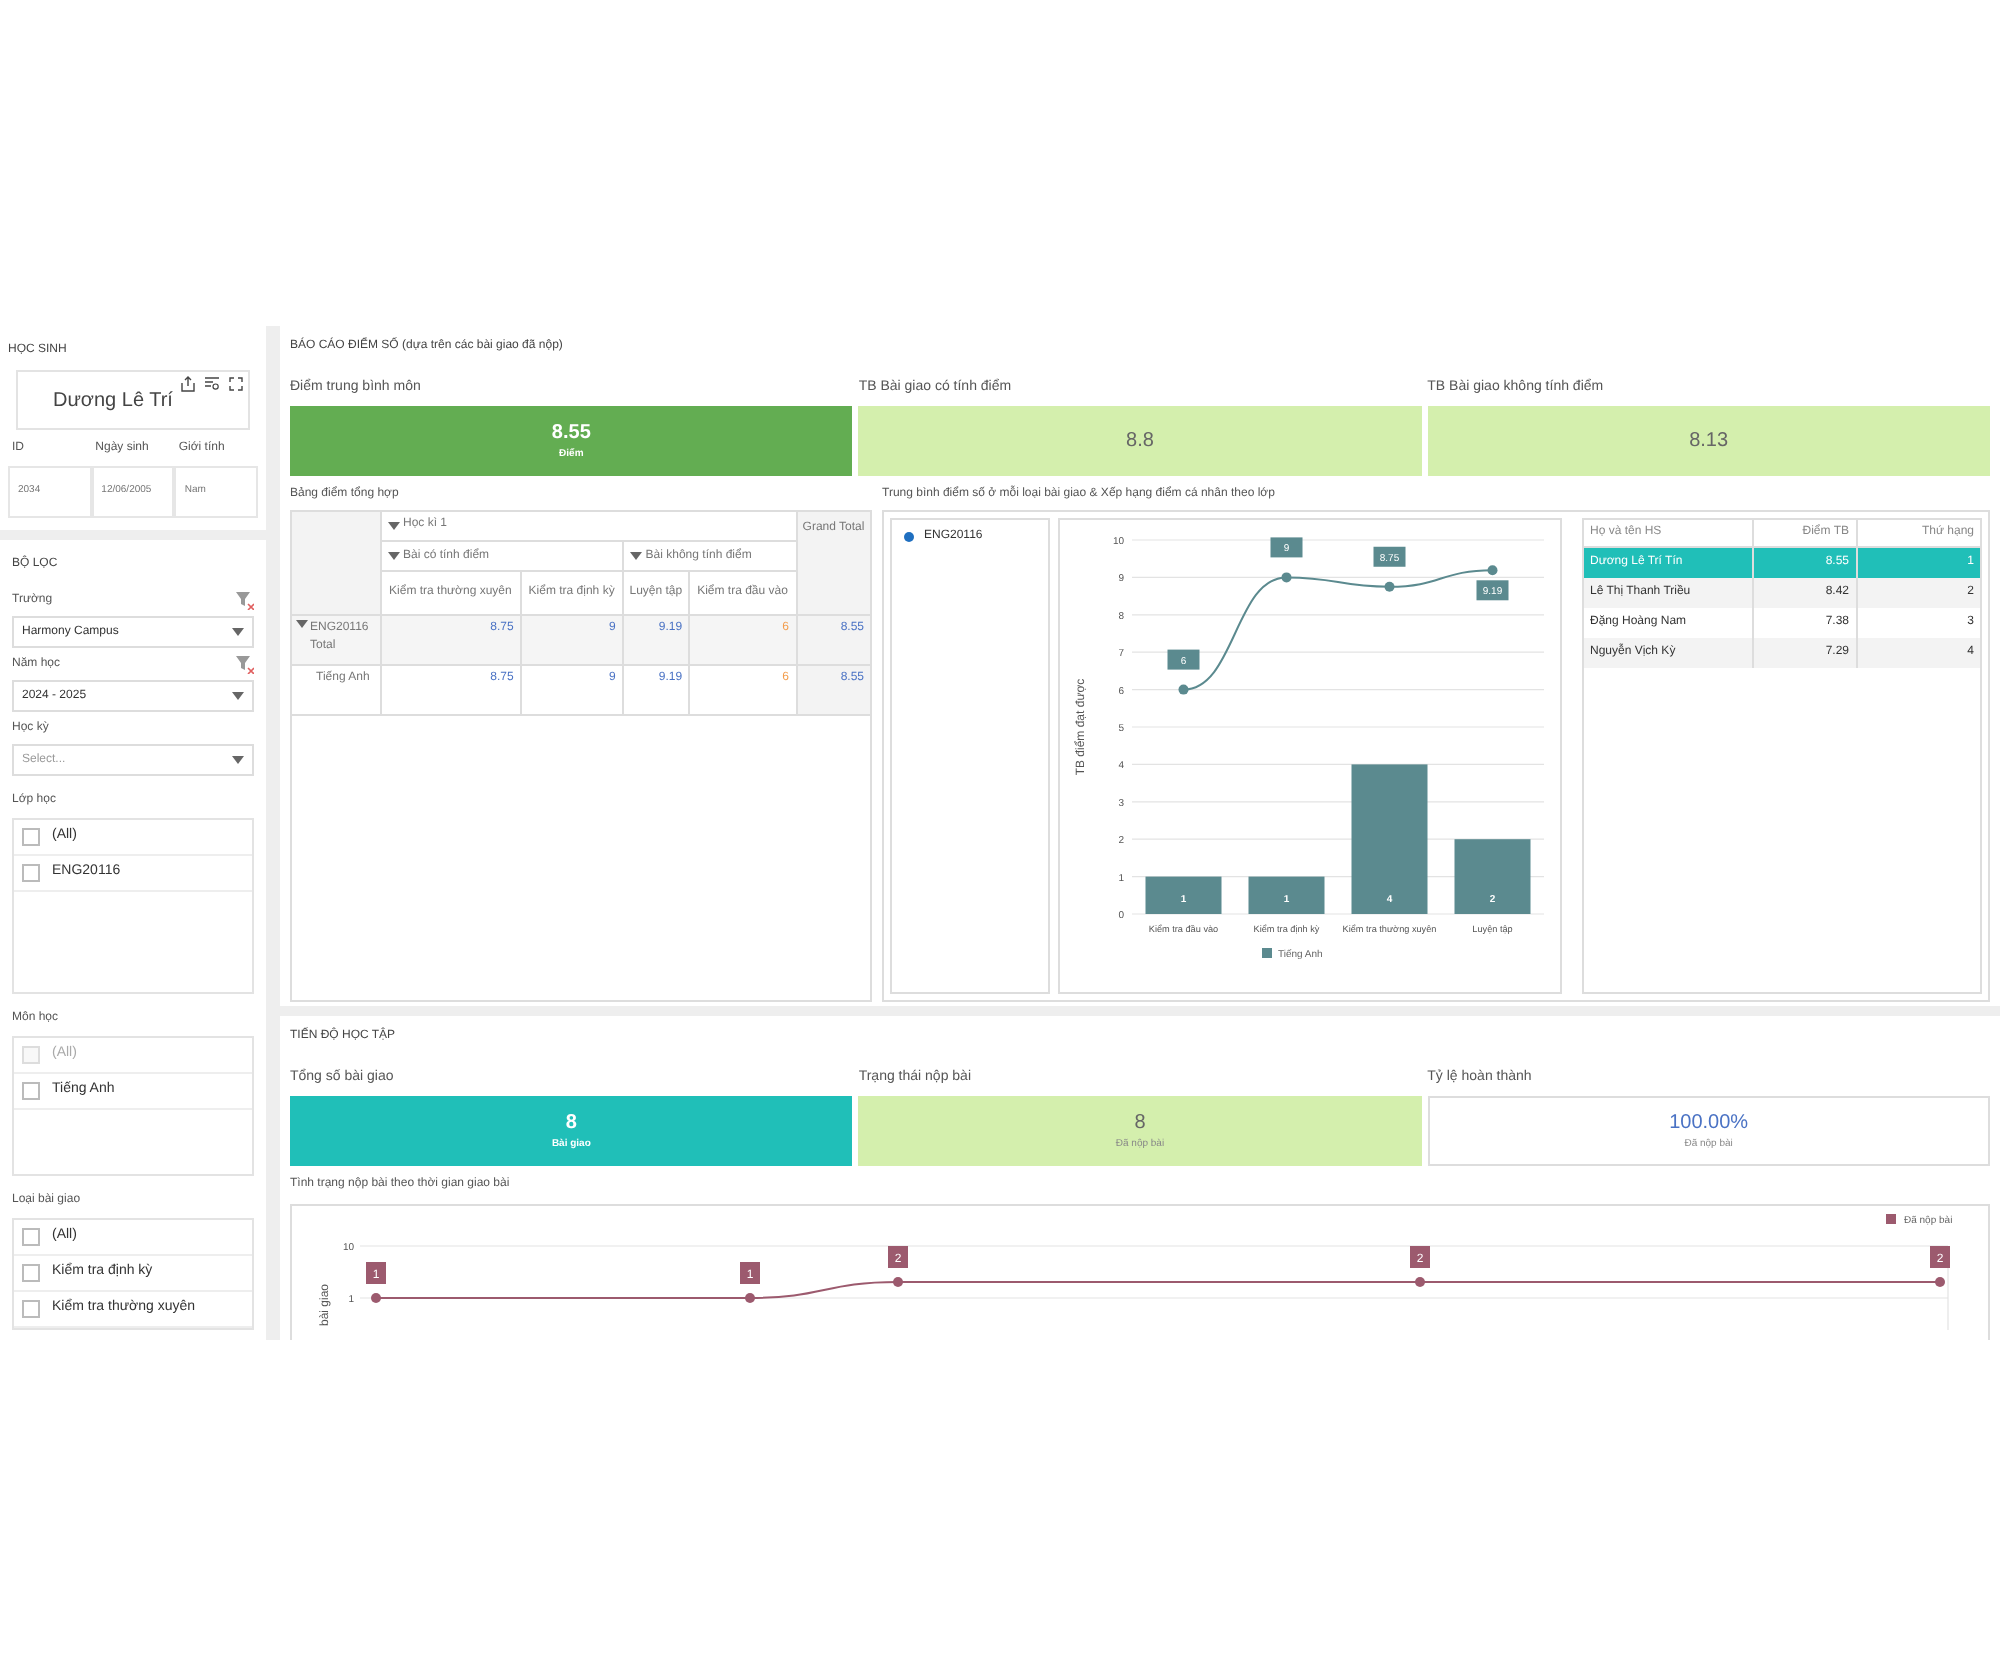 The height and width of the screenshot is (1666, 2000). Describe the element at coordinates (1140, 441) in the screenshot. I see `kpi-value: 8.8` at that location.